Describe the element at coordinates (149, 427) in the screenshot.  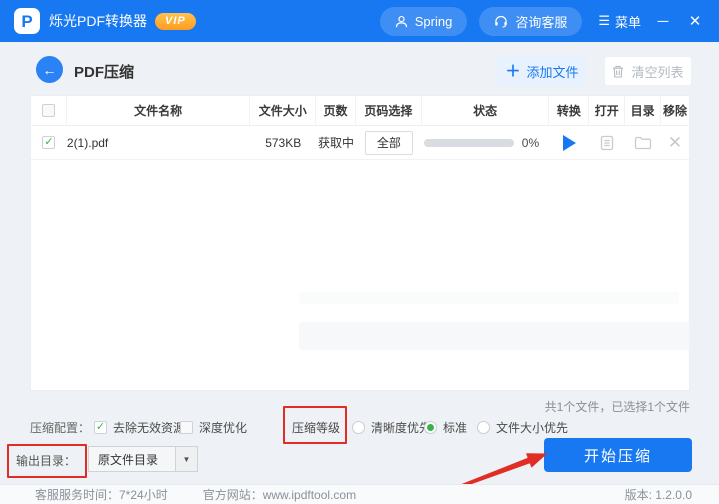
I see `remove-invalid-label: 去除无效资源` at that location.